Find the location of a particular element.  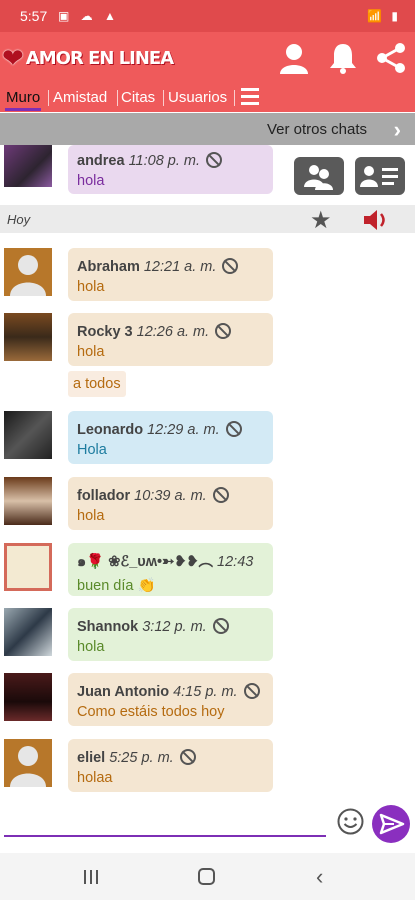

group-icon is located at coordinates (318, 177).